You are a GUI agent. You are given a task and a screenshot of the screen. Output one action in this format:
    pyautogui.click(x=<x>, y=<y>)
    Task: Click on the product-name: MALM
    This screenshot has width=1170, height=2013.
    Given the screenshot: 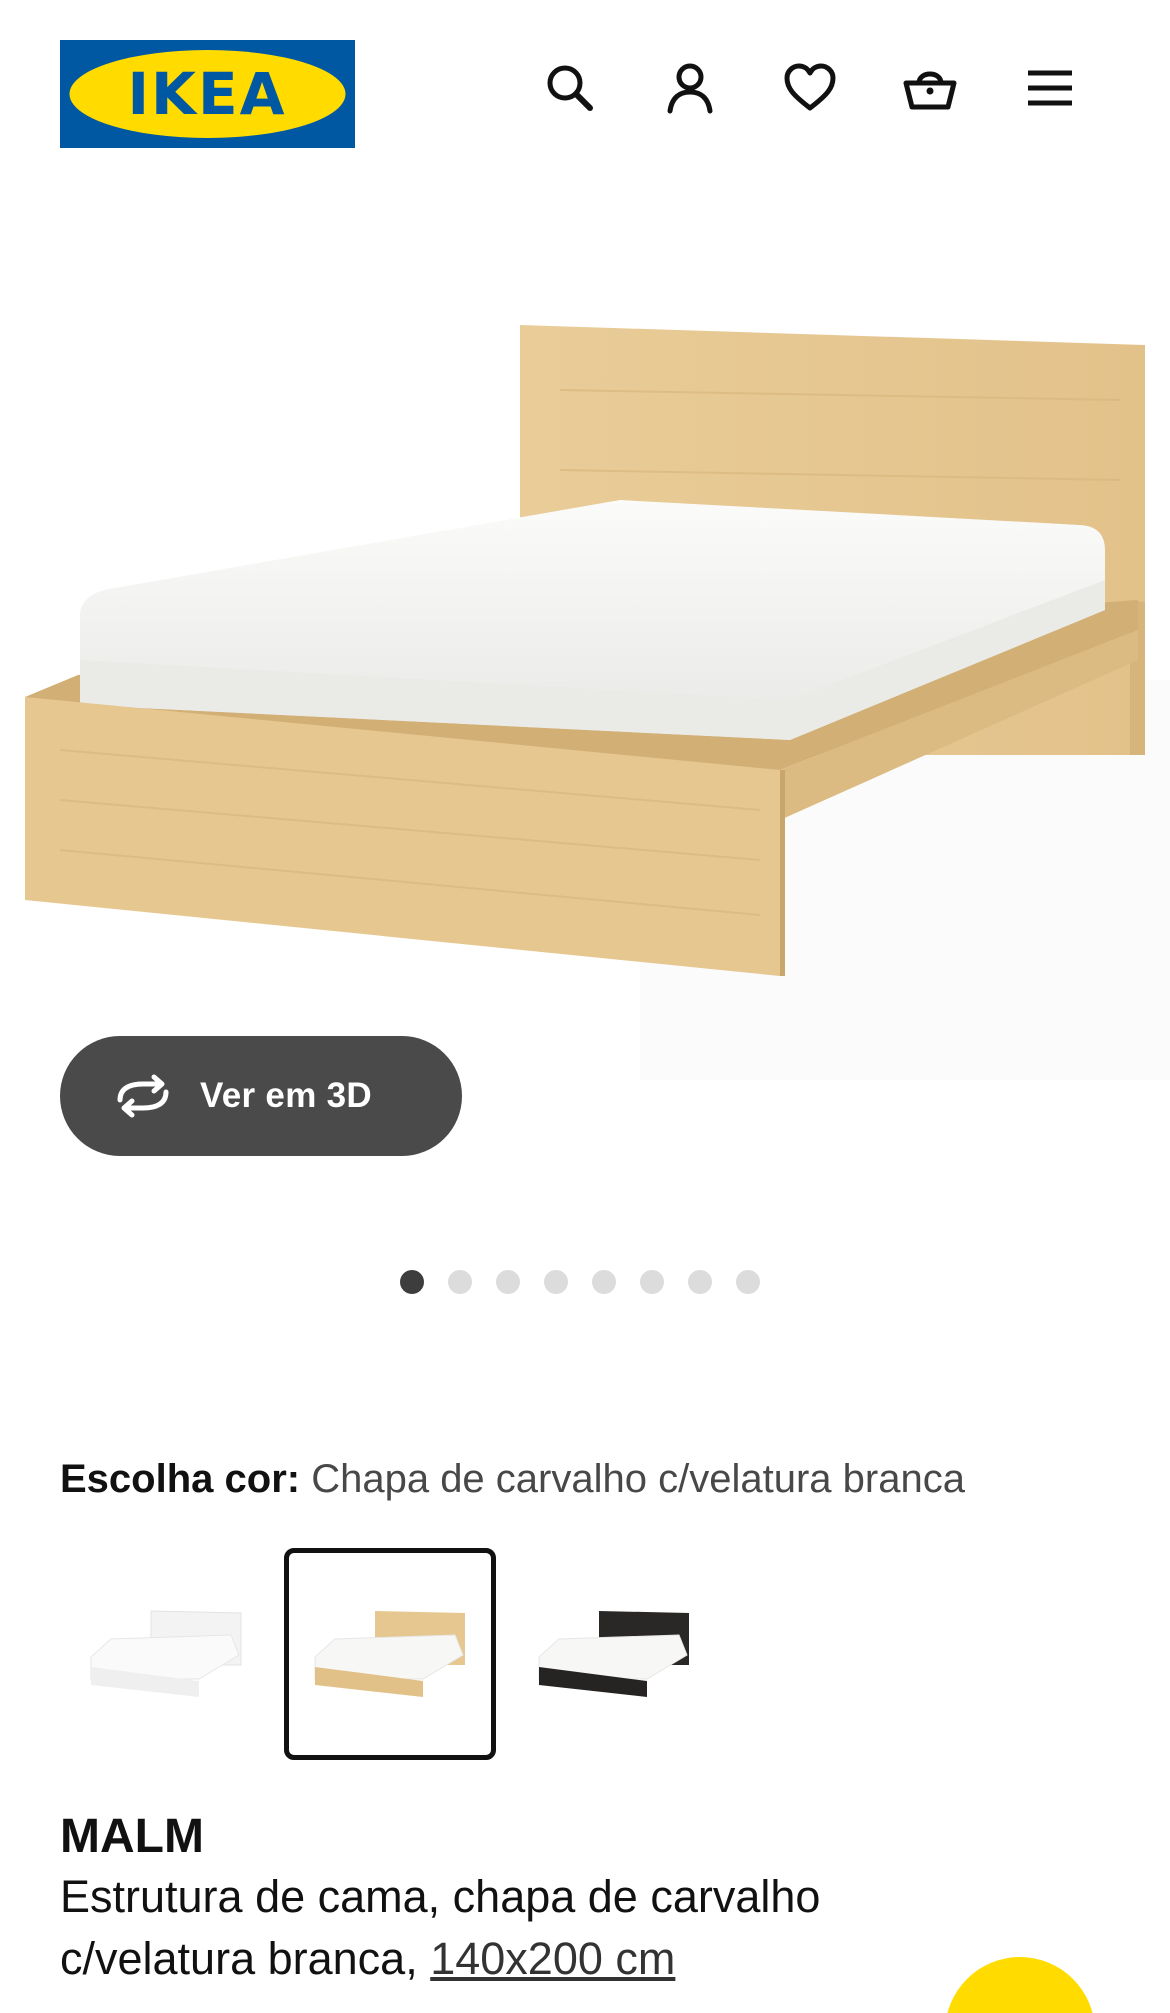 What is the action you would take?
    pyautogui.click(x=132, y=1836)
    